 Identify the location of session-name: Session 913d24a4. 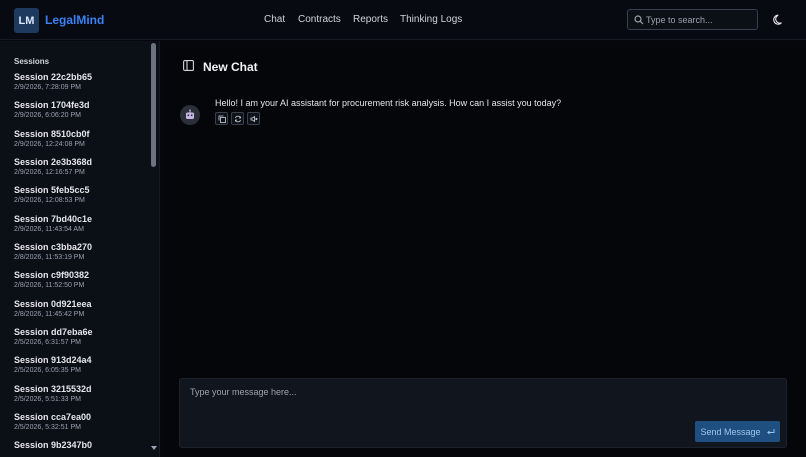
(53, 360).